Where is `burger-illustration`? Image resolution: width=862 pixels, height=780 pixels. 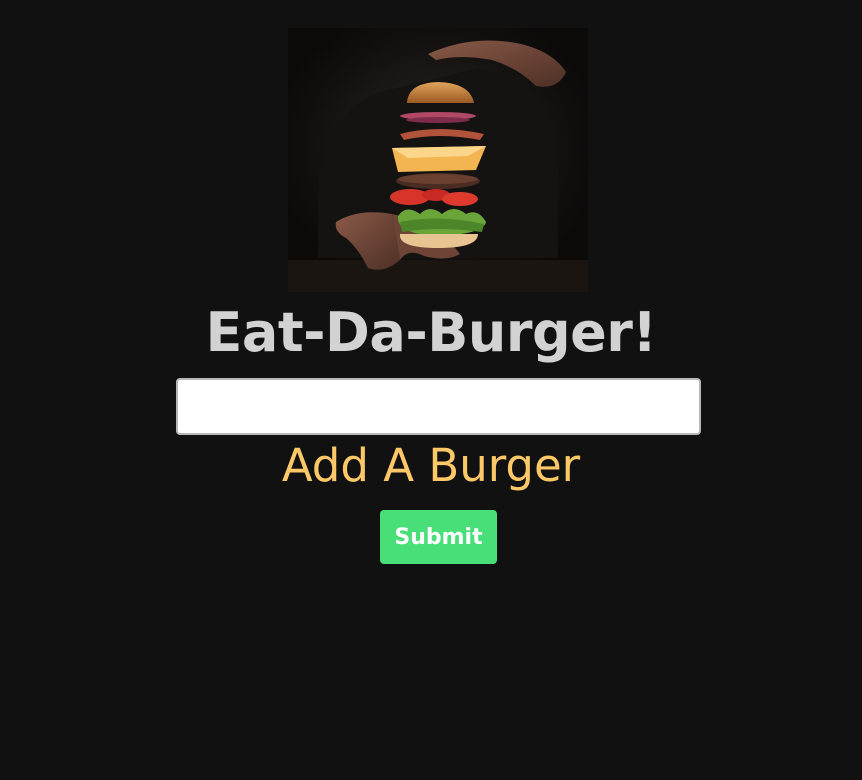 burger-illustration is located at coordinates (438, 160).